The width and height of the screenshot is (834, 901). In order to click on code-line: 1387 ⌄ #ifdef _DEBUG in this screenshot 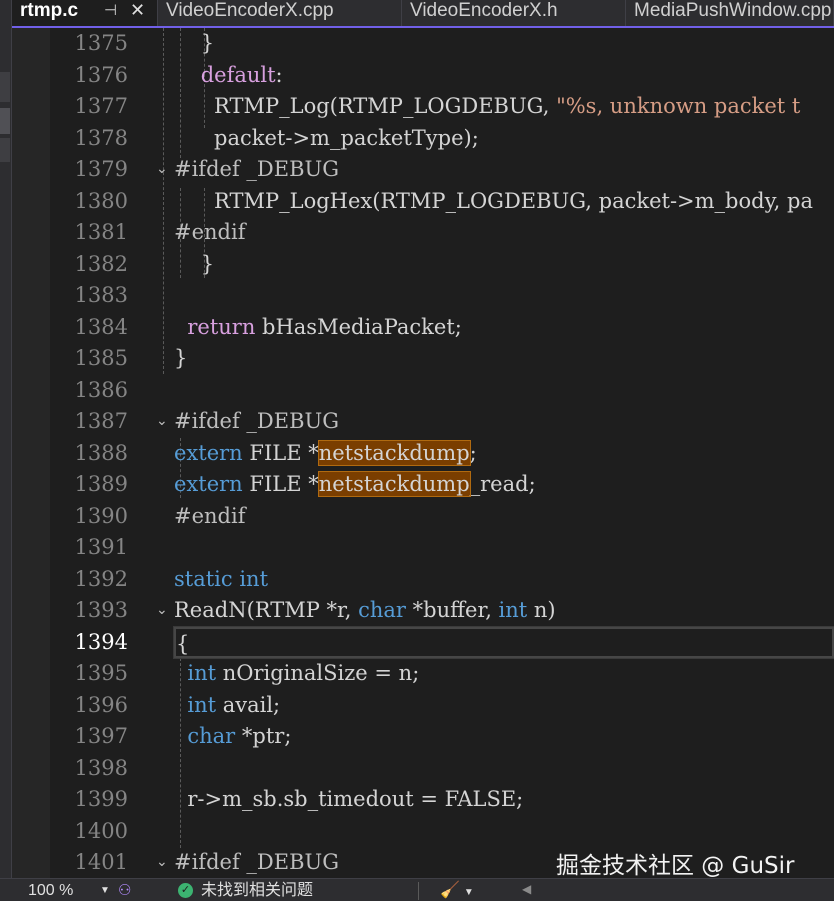, I will do `click(423, 422)`.